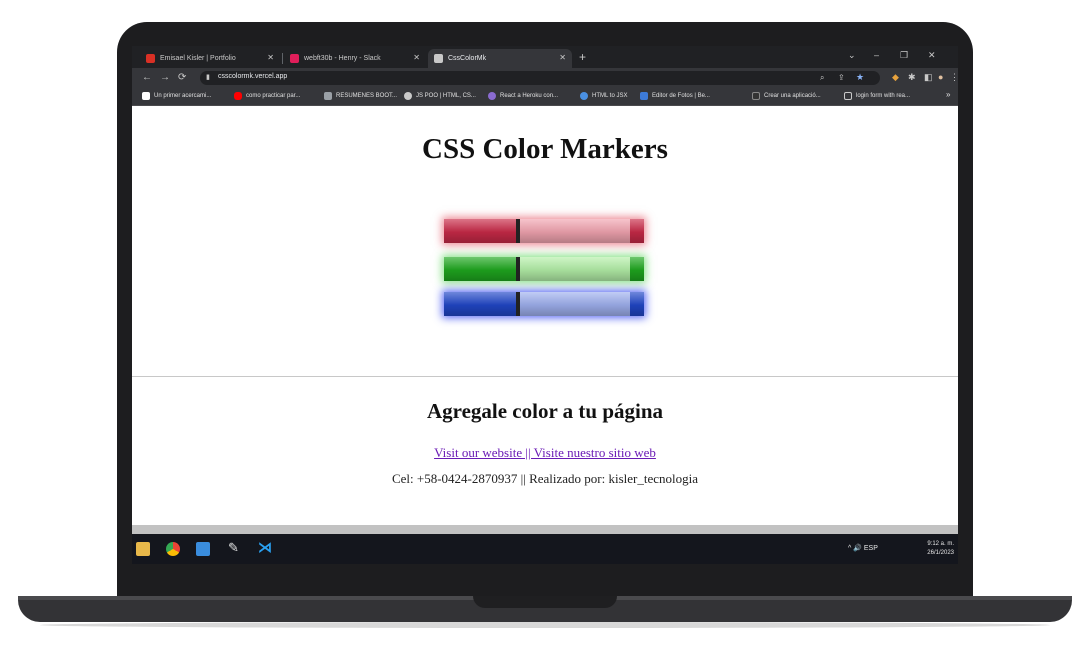  Describe the element at coordinates (841, 77) in the screenshot. I see `share-icon: ⇪` at that location.